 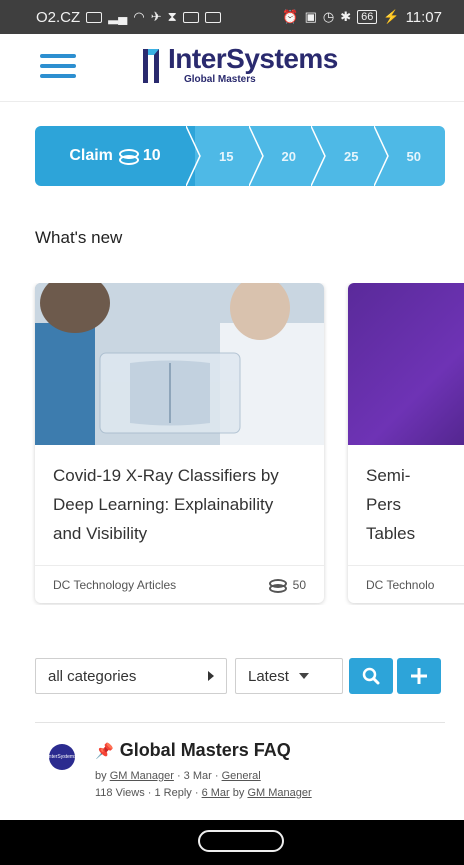 What do you see at coordinates (238, 793) in the screenshot?
I see `last-by-prefix: by` at bounding box center [238, 793].